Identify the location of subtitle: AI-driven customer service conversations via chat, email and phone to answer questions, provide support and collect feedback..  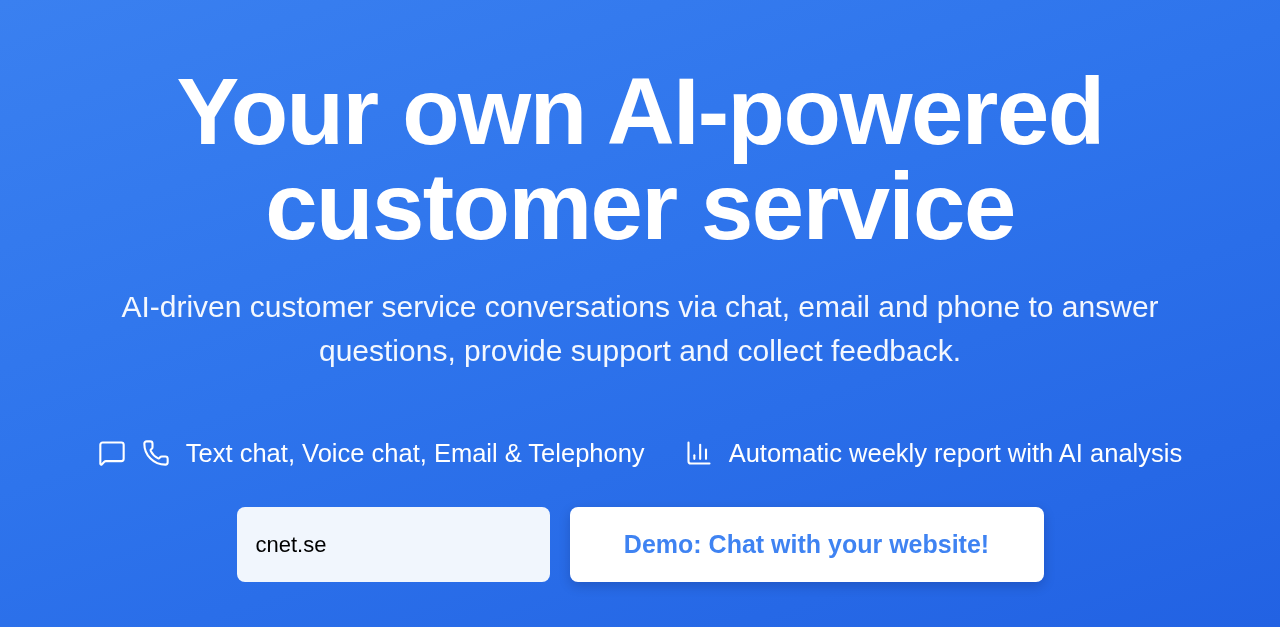
(640, 329).